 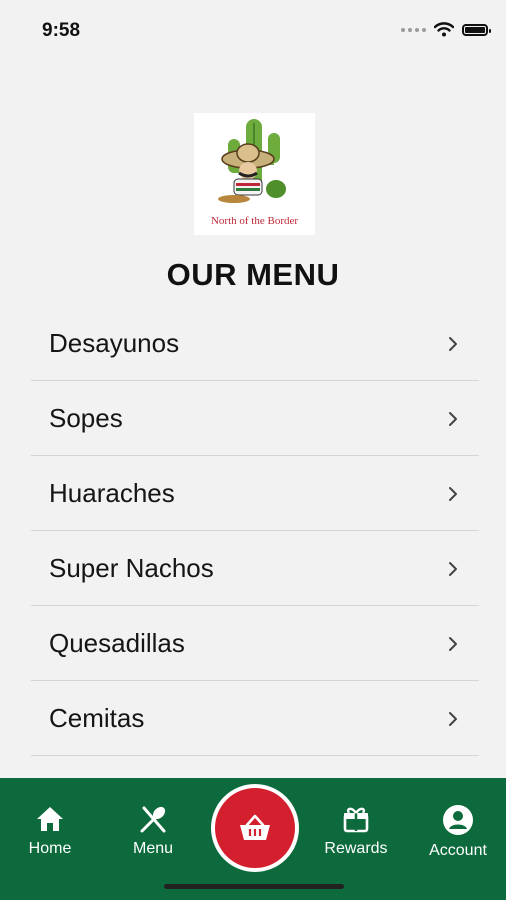 What do you see at coordinates (255, 719) in the screenshot?
I see `menu-category-item: Cemitas` at bounding box center [255, 719].